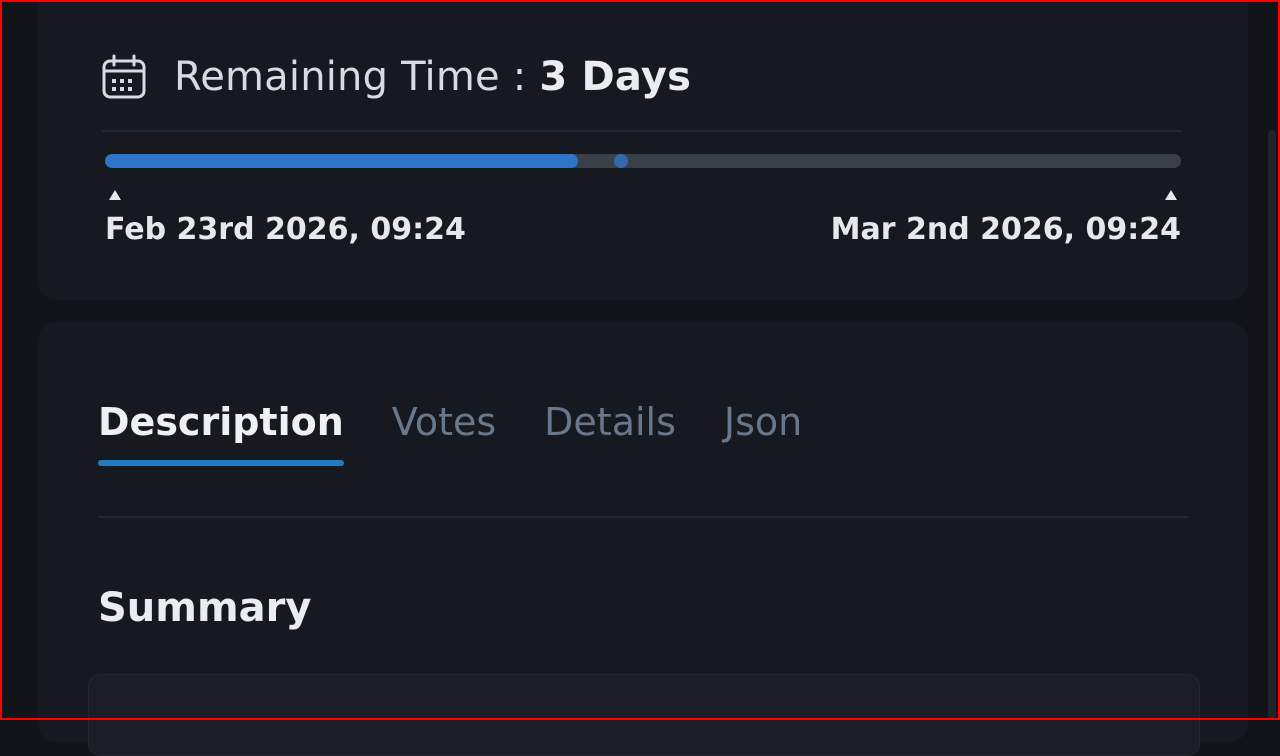  What do you see at coordinates (1272, 425) in the screenshot?
I see `scrollbar` at bounding box center [1272, 425].